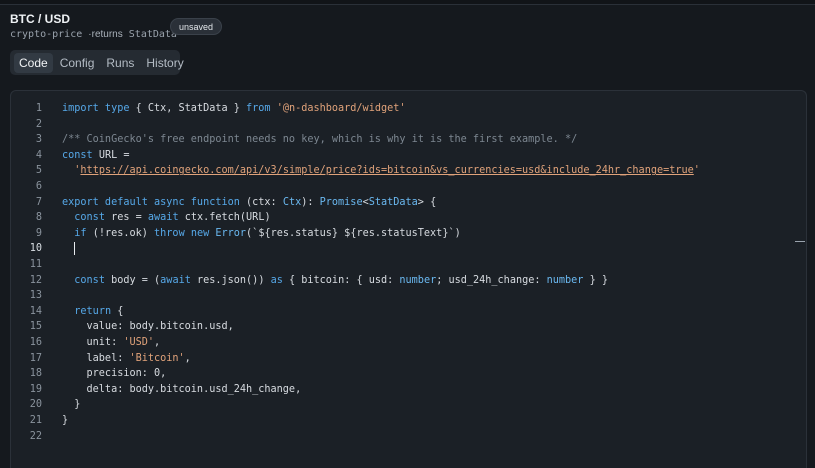 Image resolution: width=815 pixels, height=468 pixels. Describe the element at coordinates (69, 249) in the screenshot. I see `code-text` at that location.